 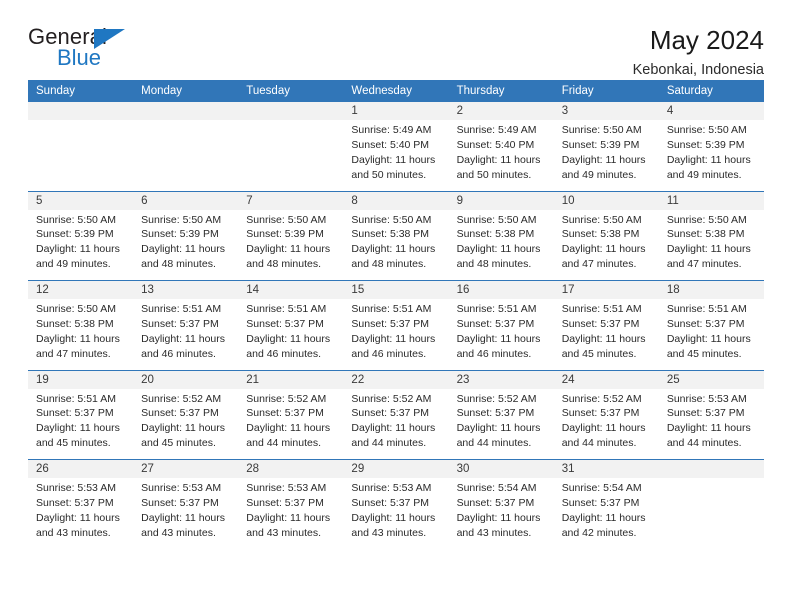 I want to click on daynum-cell: 22, so click(x=396, y=379).